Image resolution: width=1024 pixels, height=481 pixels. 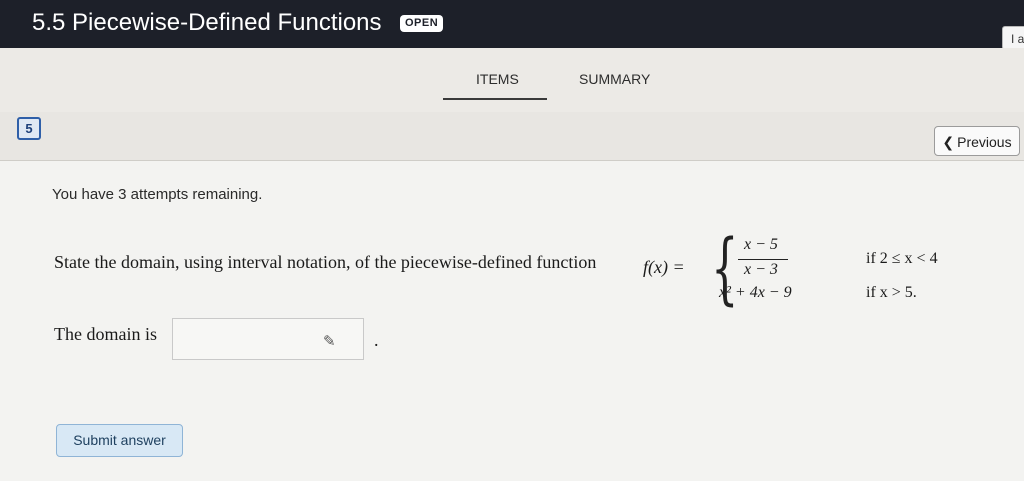 What do you see at coordinates (268, 339) in the screenshot?
I see `answer-input: ✎` at bounding box center [268, 339].